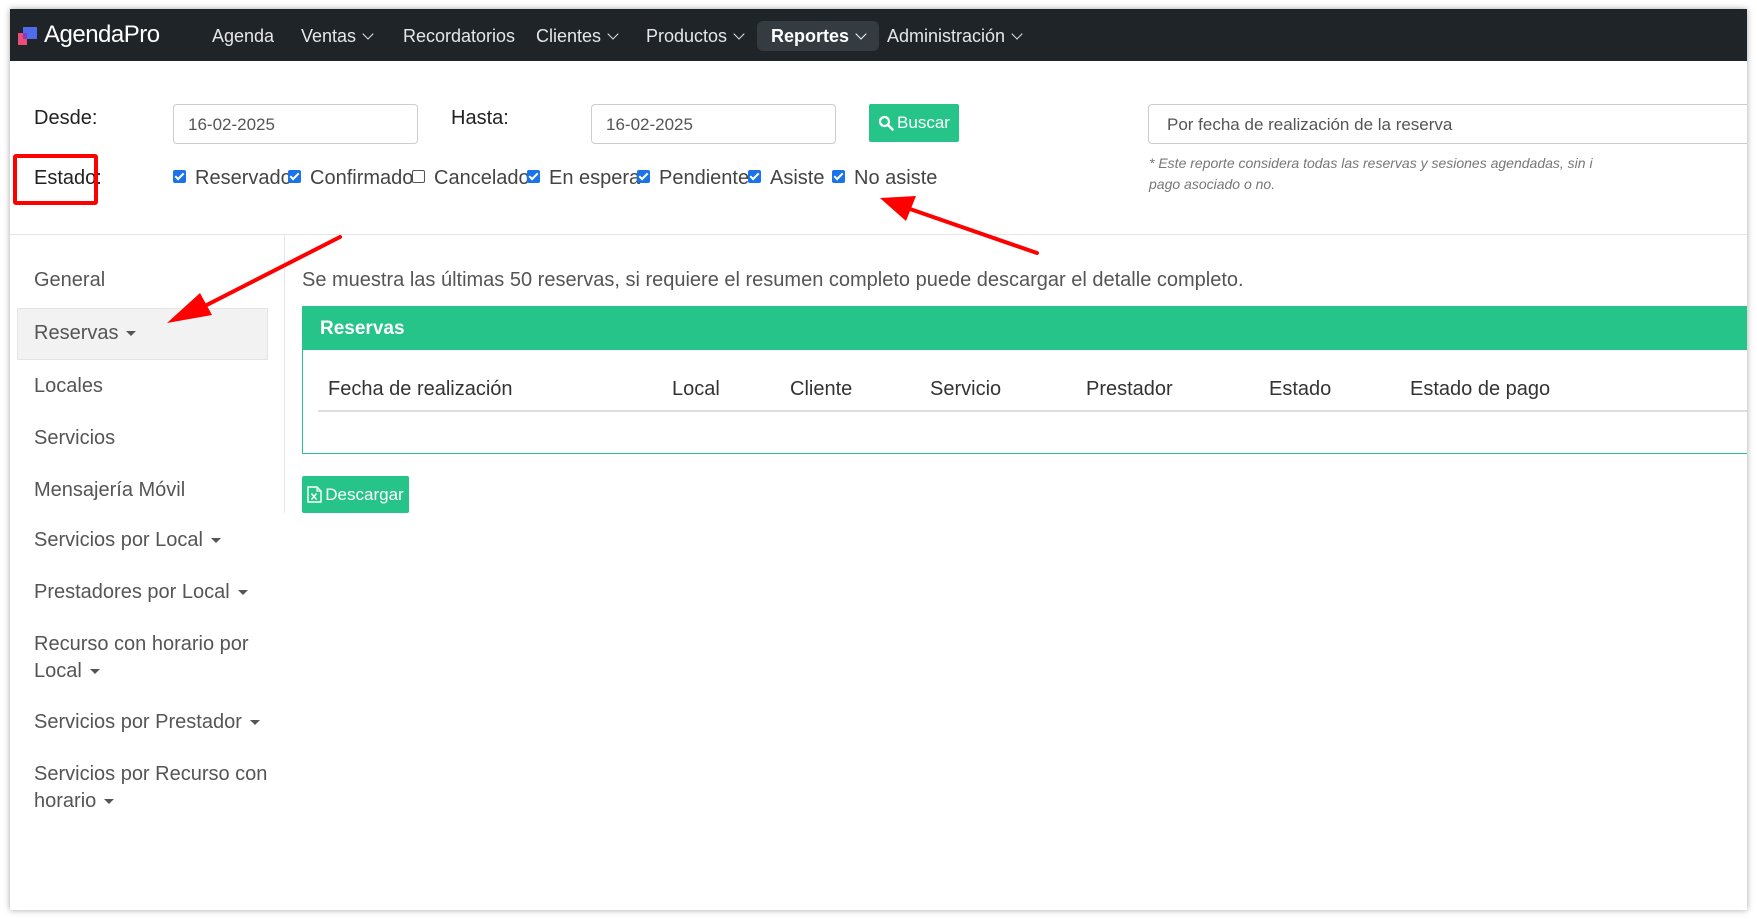 This screenshot has height=919, width=1757. What do you see at coordinates (127, 540) in the screenshot?
I see `sidebar-item-servicios-por-local: Servicios por Local` at bounding box center [127, 540].